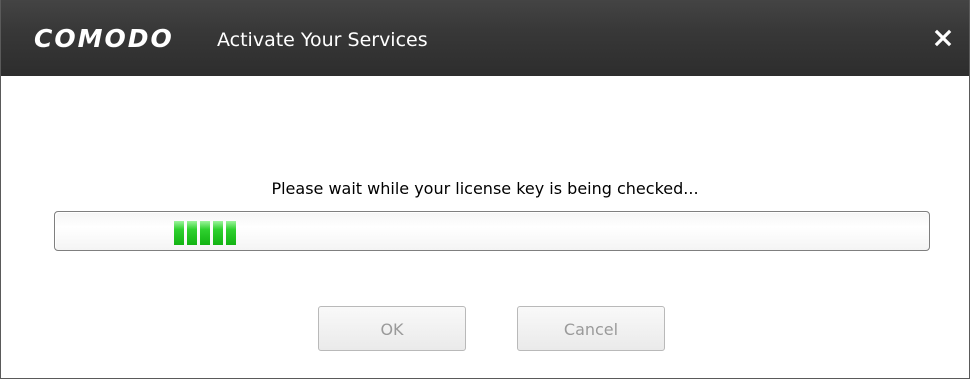  What do you see at coordinates (104, 38) in the screenshot?
I see `comodo-logo: COMODO` at bounding box center [104, 38].